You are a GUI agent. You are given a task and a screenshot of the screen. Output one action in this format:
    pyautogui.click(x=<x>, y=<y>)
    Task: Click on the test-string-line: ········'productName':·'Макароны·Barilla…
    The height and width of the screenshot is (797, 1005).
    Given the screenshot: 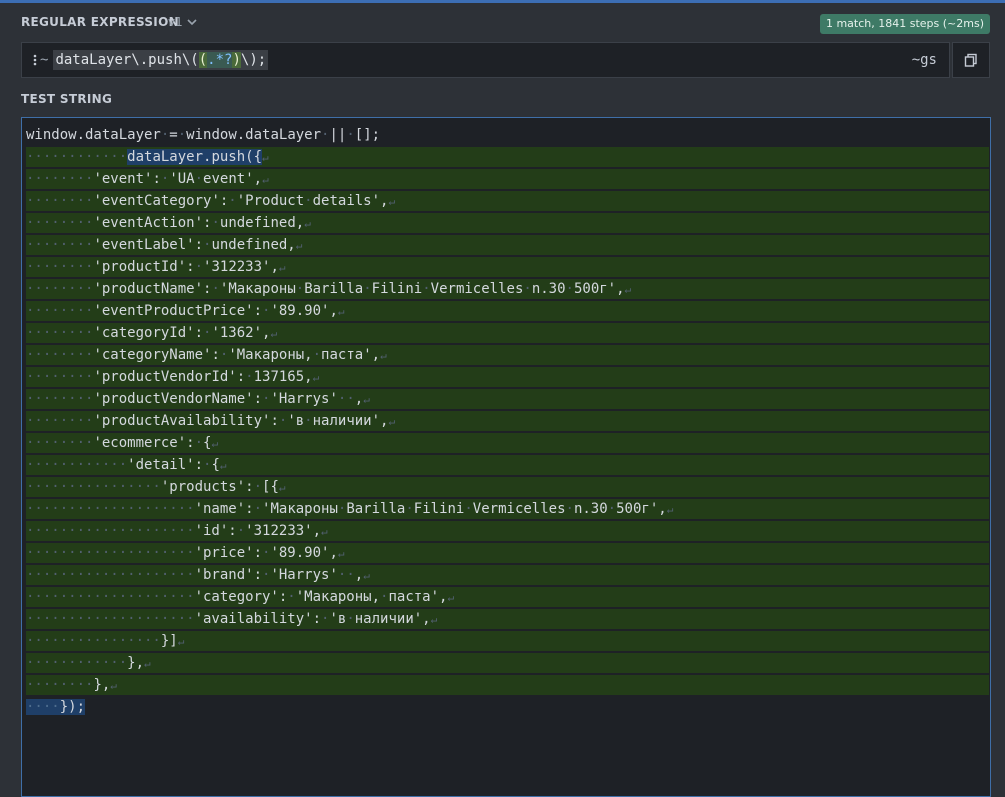 What is the action you would take?
    pyautogui.click(x=507, y=289)
    